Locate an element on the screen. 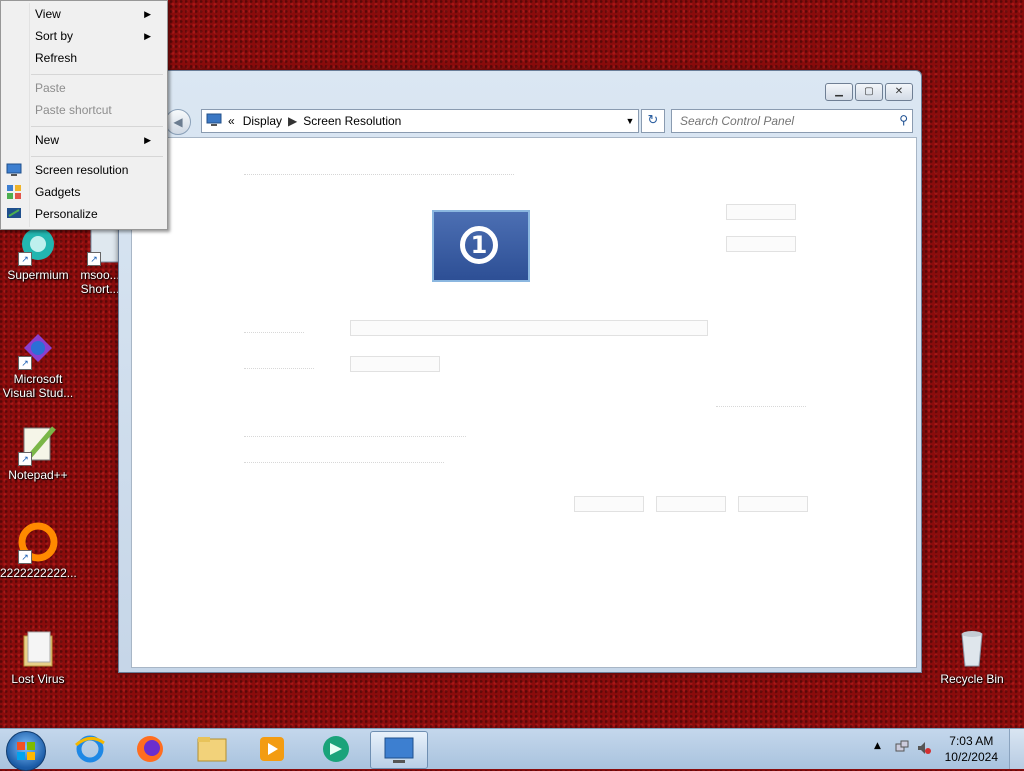 This screenshot has width=1024, height=771. page-heading is located at coordinates (379, 168).